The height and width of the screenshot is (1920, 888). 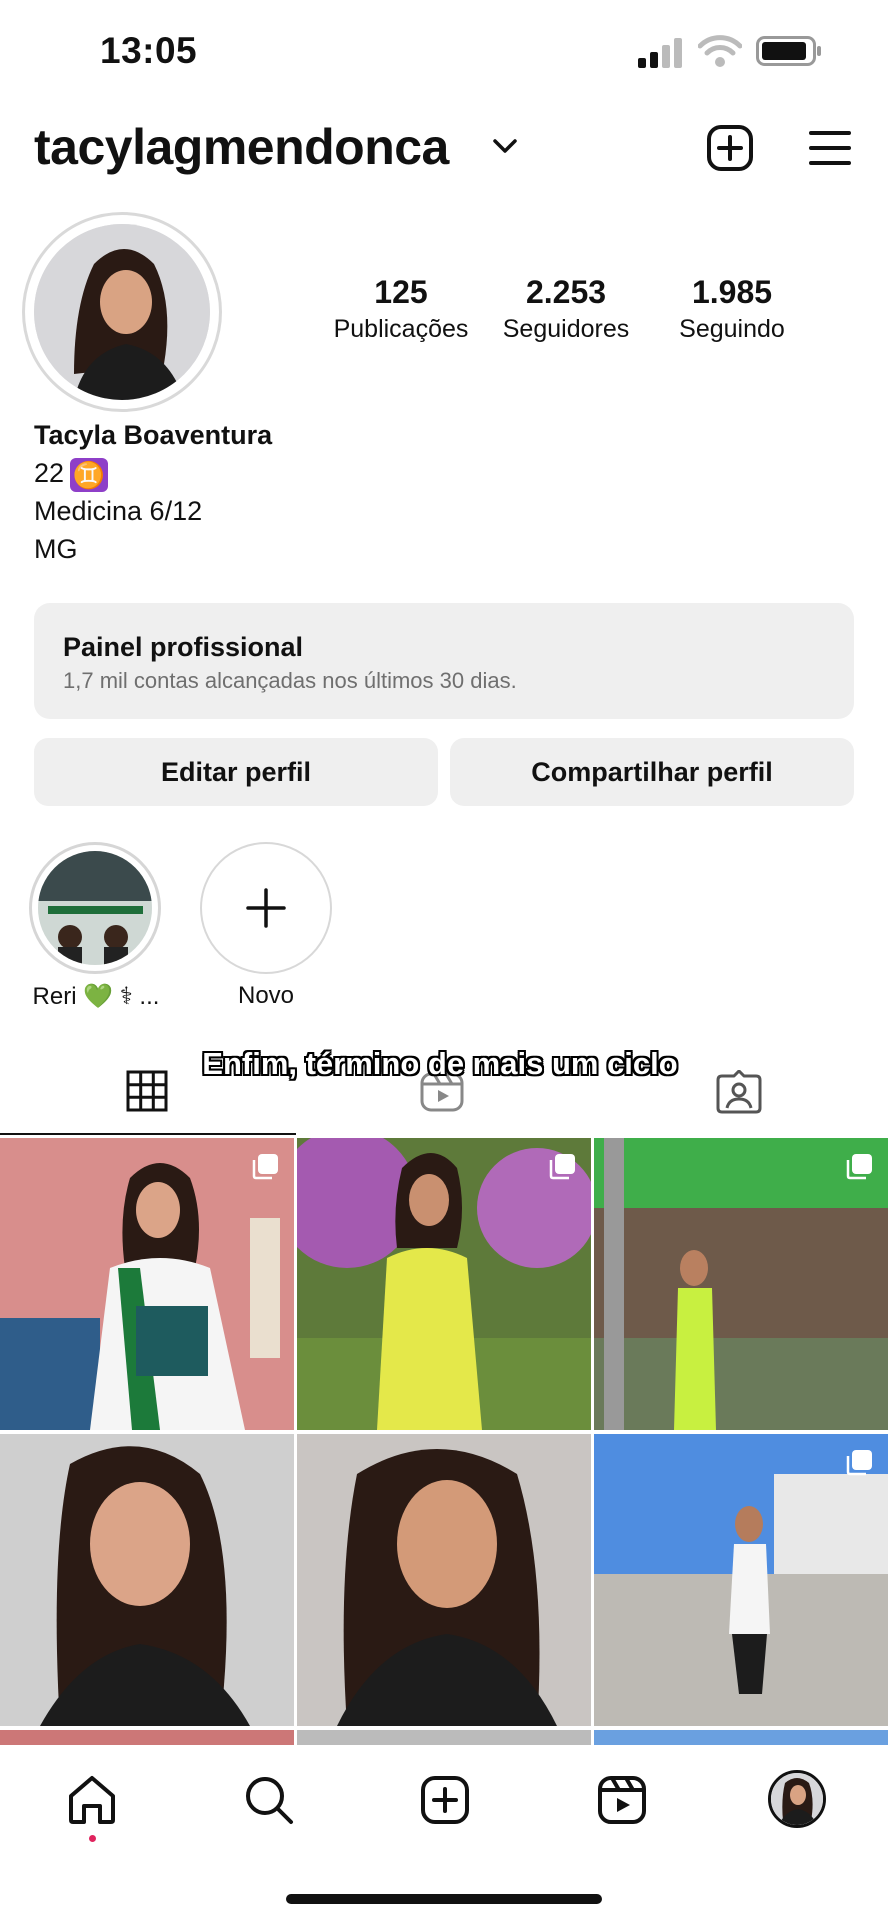 I want to click on hamburger-menu-icon, so click(x=830, y=148).